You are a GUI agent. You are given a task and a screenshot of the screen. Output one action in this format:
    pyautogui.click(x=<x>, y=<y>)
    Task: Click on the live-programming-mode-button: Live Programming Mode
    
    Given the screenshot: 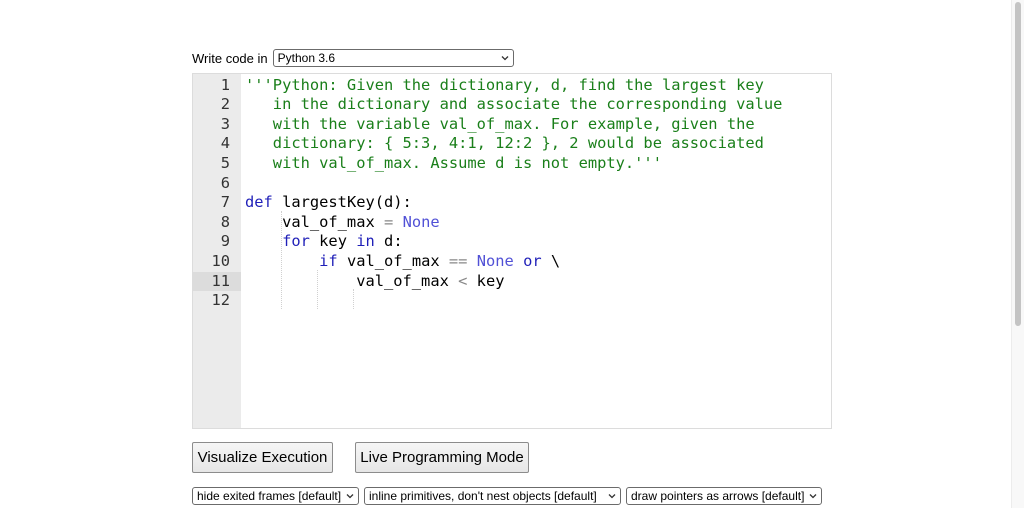 What is the action you would take?
    pyautogui.click(x=442, y=457)
    